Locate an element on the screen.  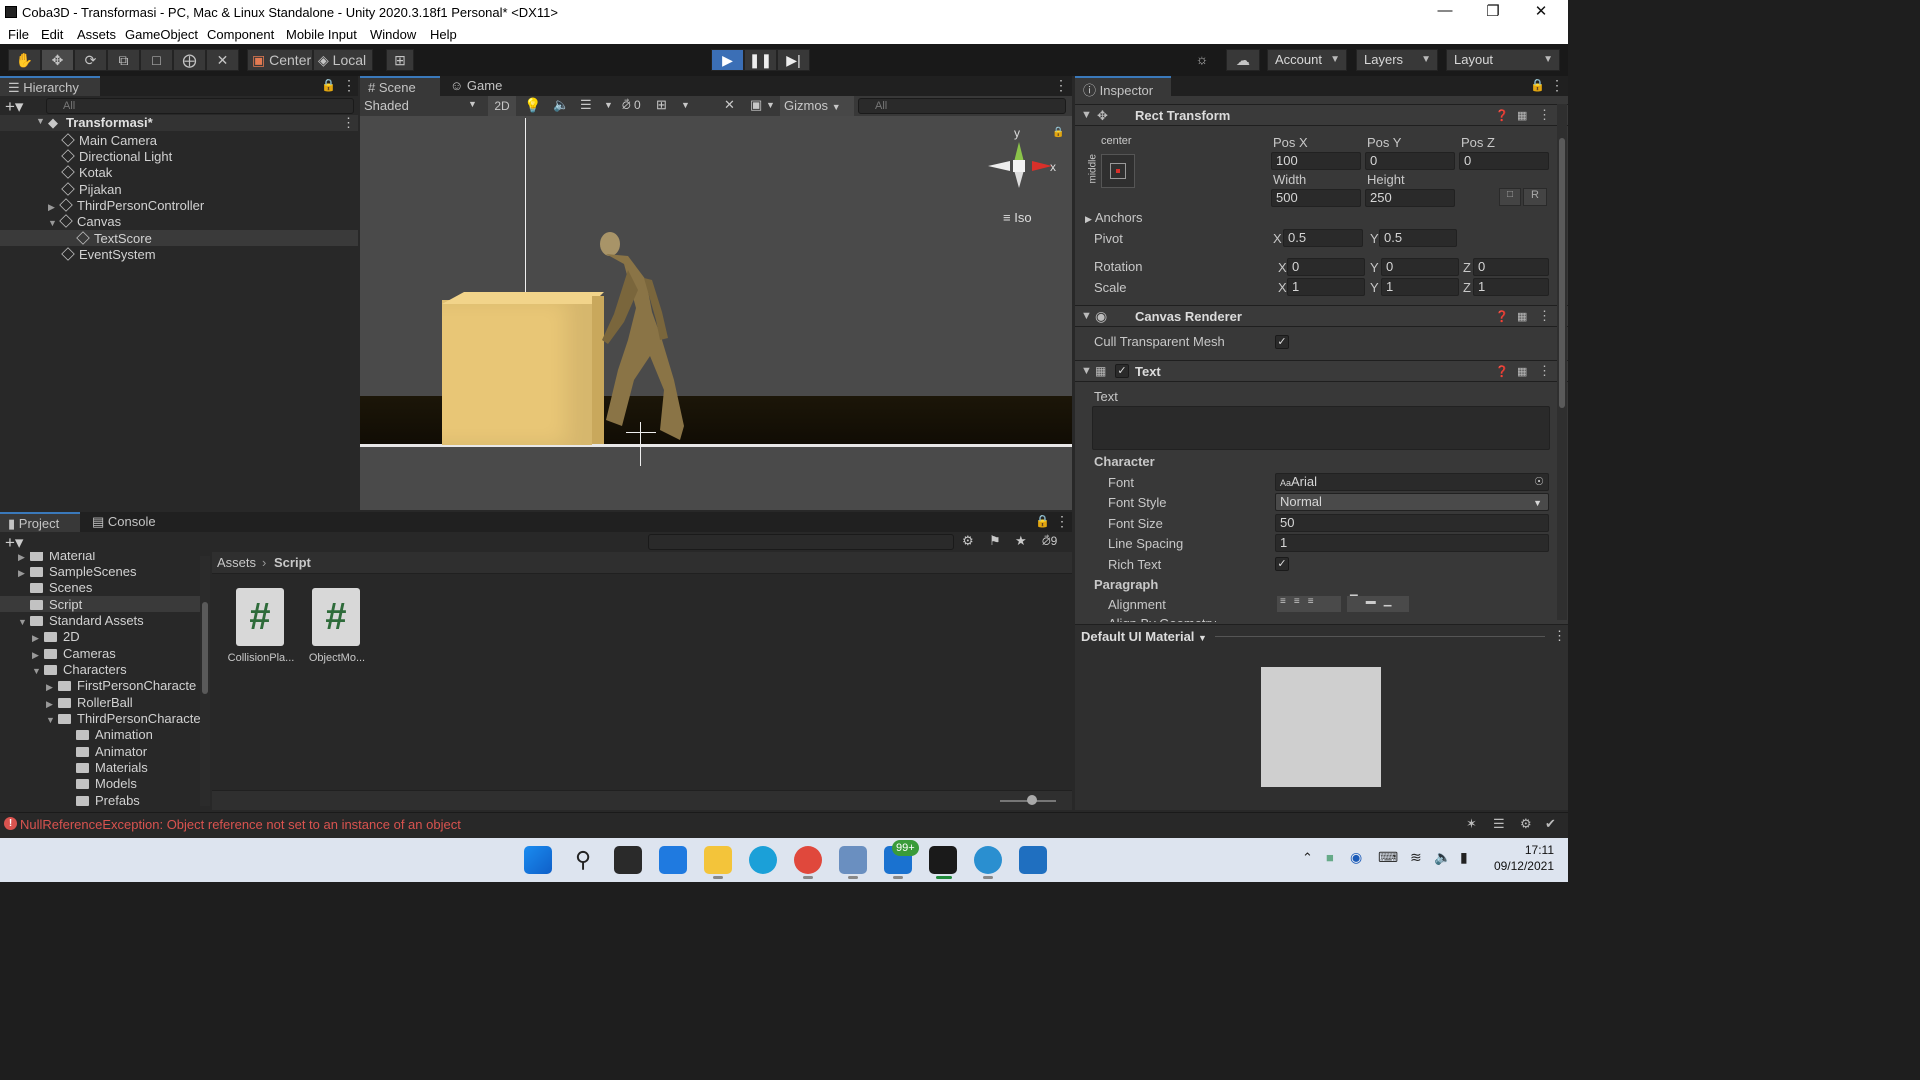
photos-icon is located at coordinates (853, 860).